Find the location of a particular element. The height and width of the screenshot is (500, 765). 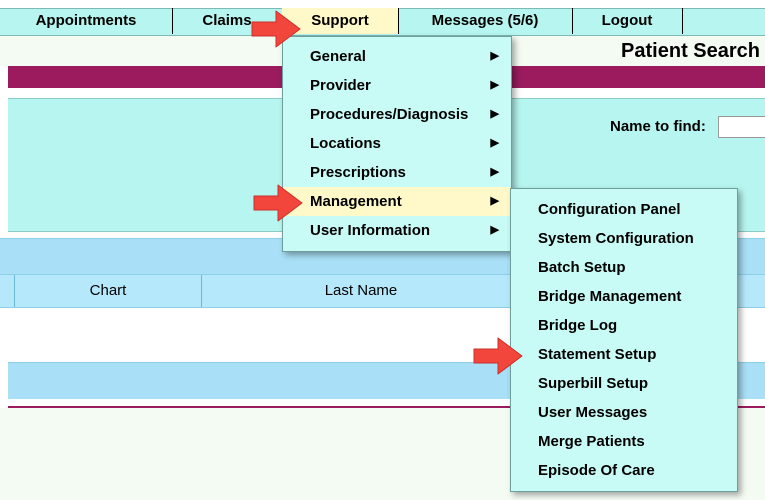

management-item-superbill-setup: Superbill Setup is located at coordinates (624, 383).